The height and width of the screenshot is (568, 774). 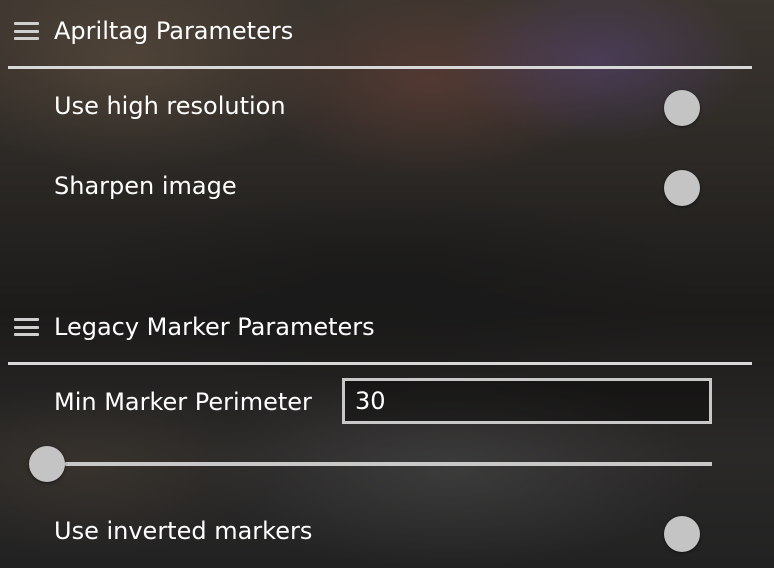 I want to click on toggle-sharpen-image, so click(x=682, y=188).